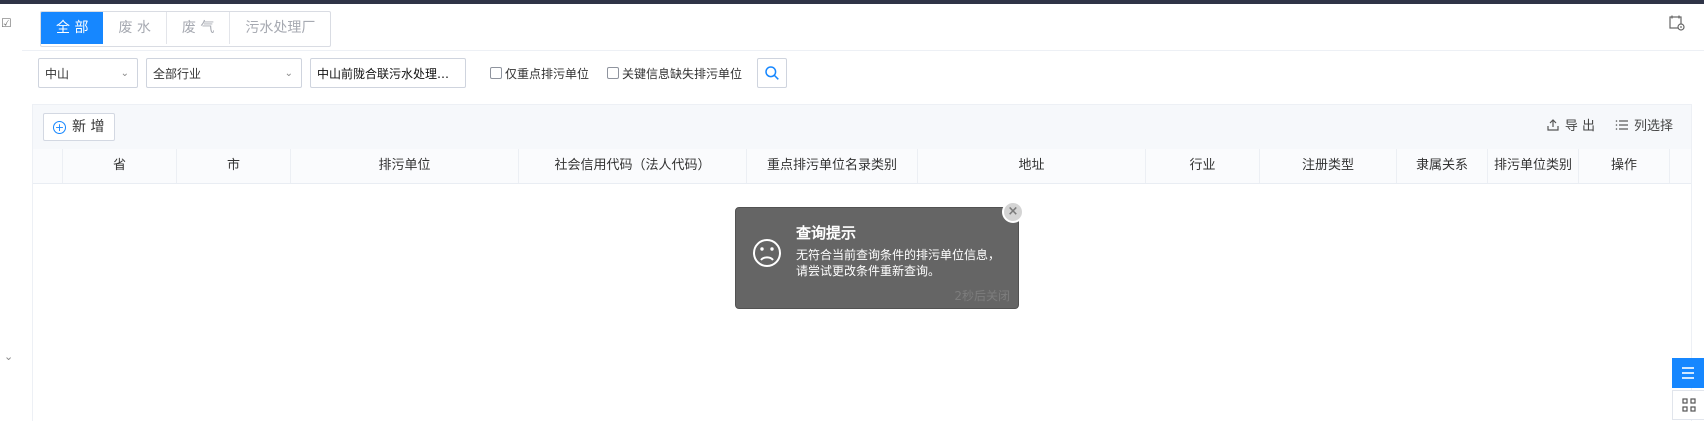 This screenshot has height=422, width=1704. What do you see at coordinates (1677, 23) in the screenshot?
I see `settings-calendar-icon` at bounding box center [1677, 23].